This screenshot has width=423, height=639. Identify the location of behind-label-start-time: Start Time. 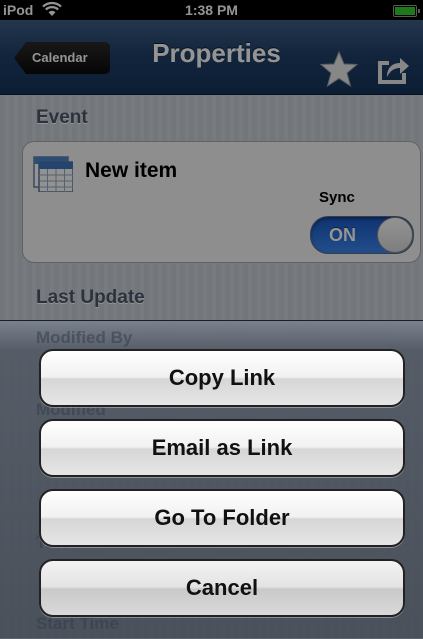
(77, 623).